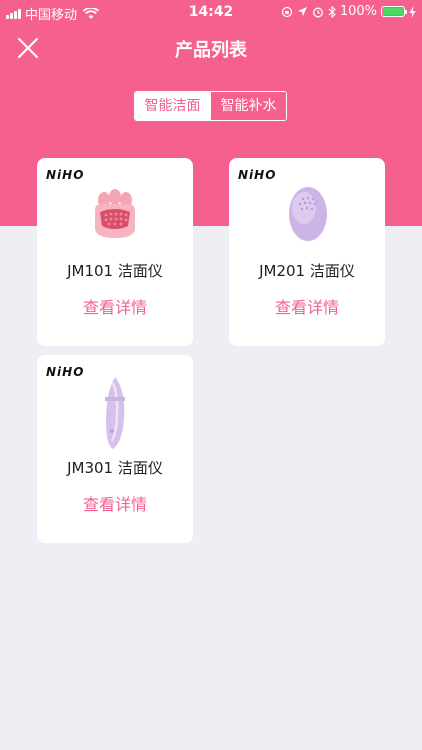 The width and height of the screenshot is (422, 750). What do you see at coordinates (115, 213) in the screenshot?
I see `paw-cleanser-icon` at bounding box center [115, 213].